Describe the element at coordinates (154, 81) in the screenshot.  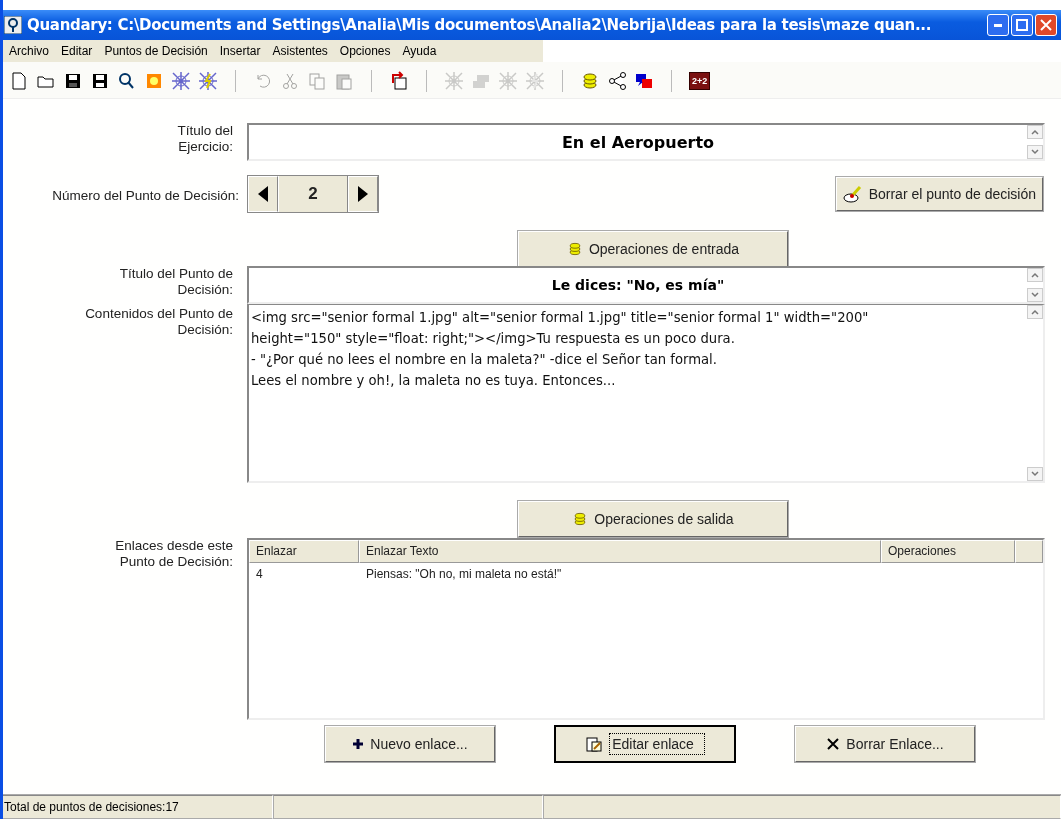
I see `sun-icon` at that location.